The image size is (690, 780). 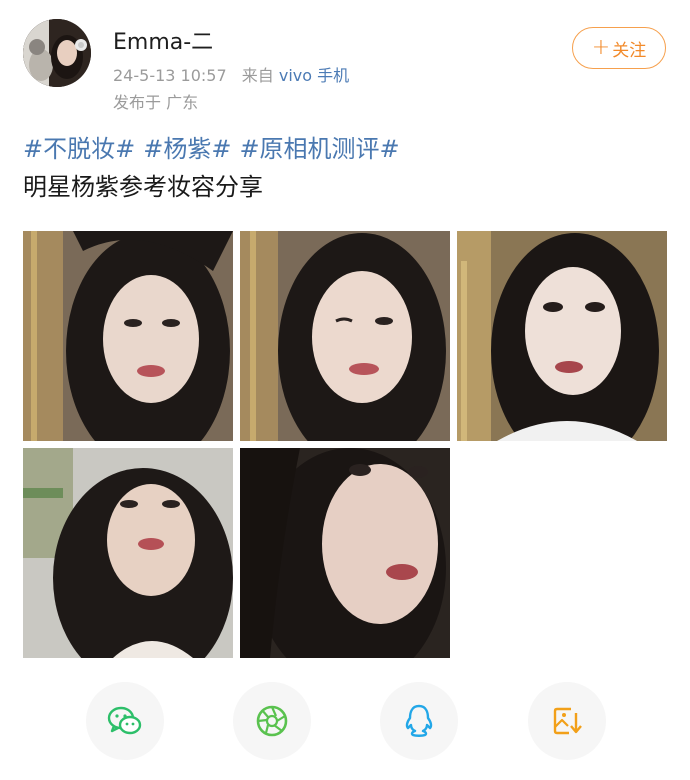 I want to click on avatar-photo, so click(x=57, y=53).